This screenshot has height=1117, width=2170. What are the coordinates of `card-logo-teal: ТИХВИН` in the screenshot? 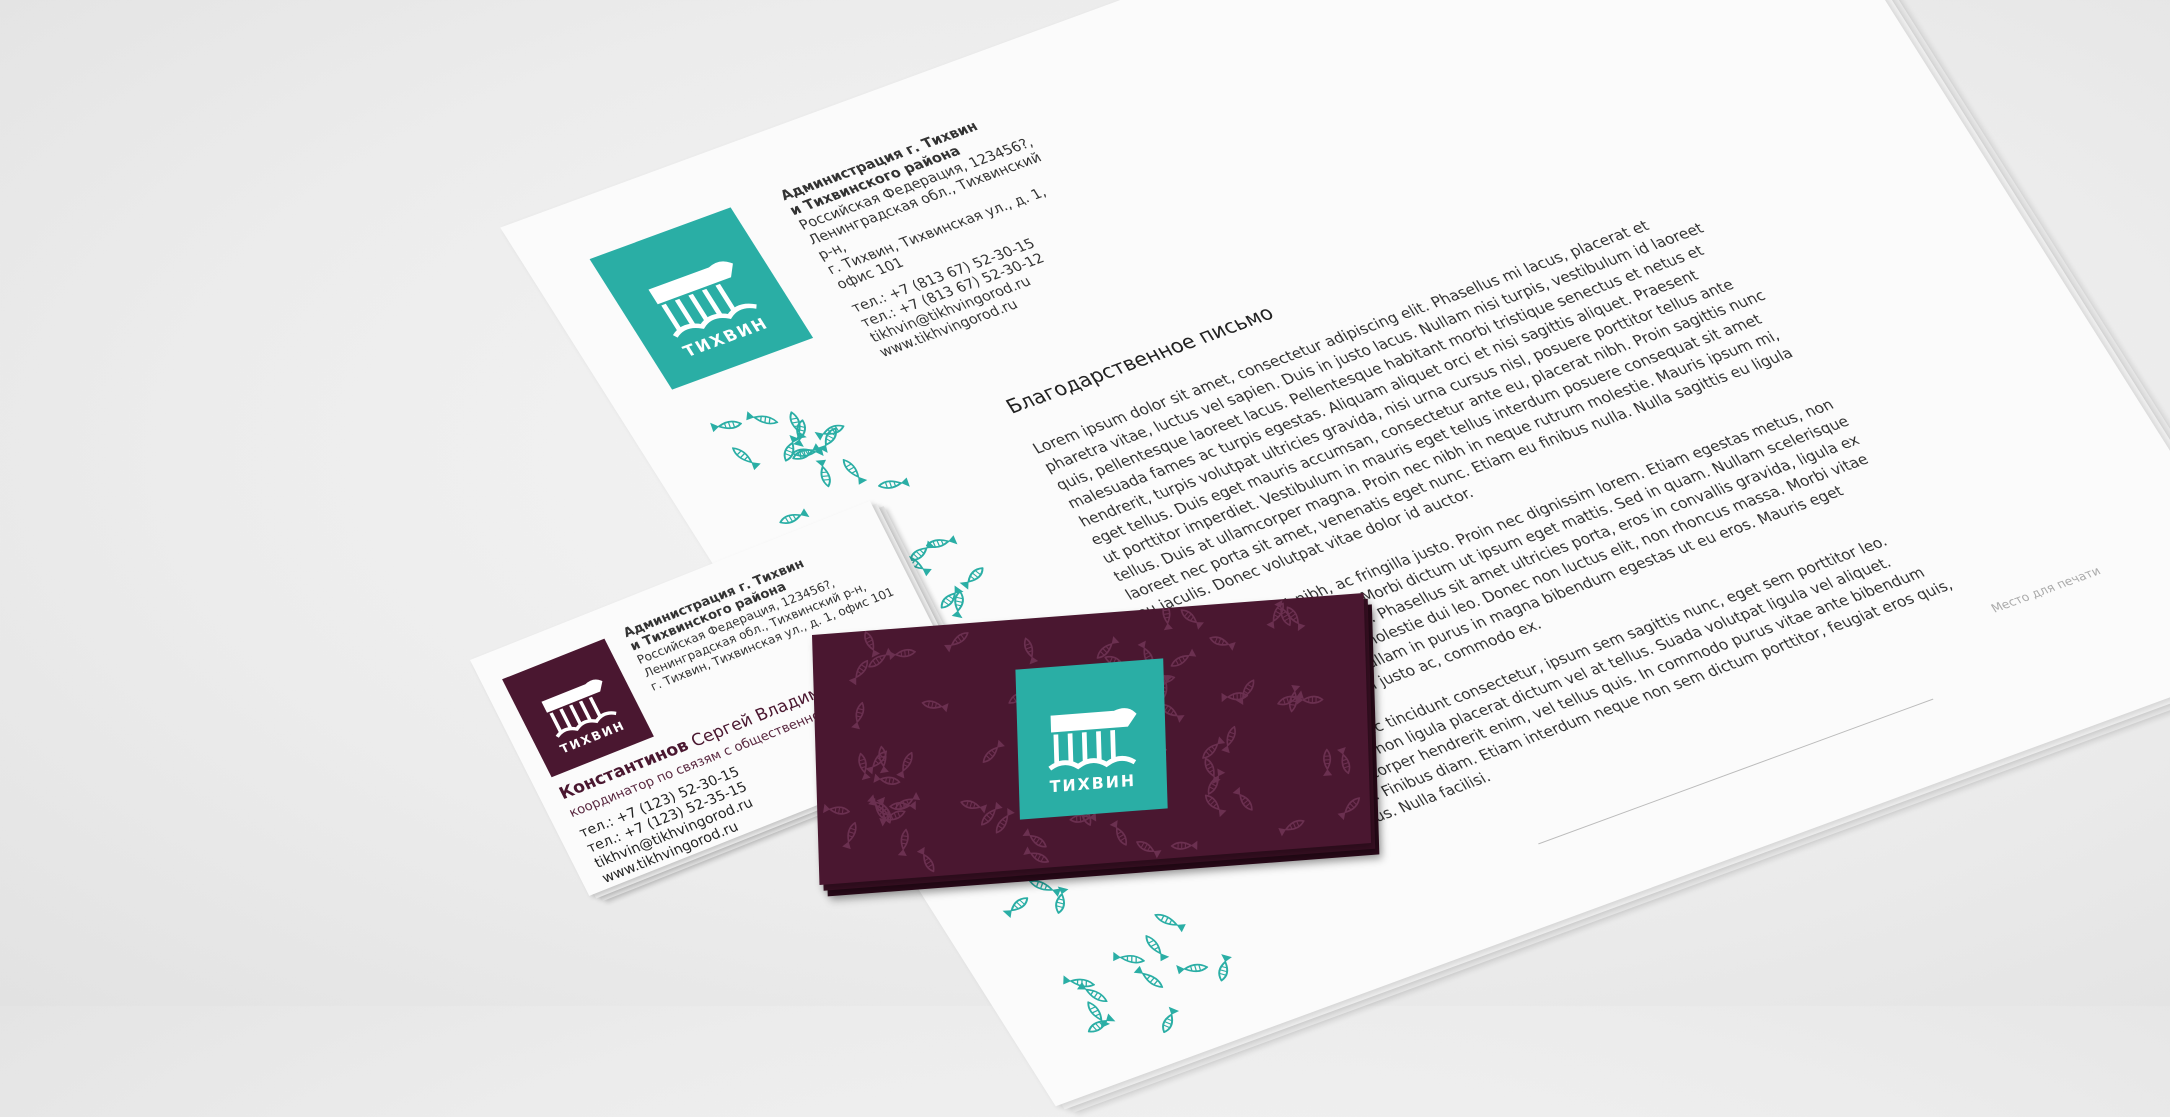 It's located at (1091, 739).